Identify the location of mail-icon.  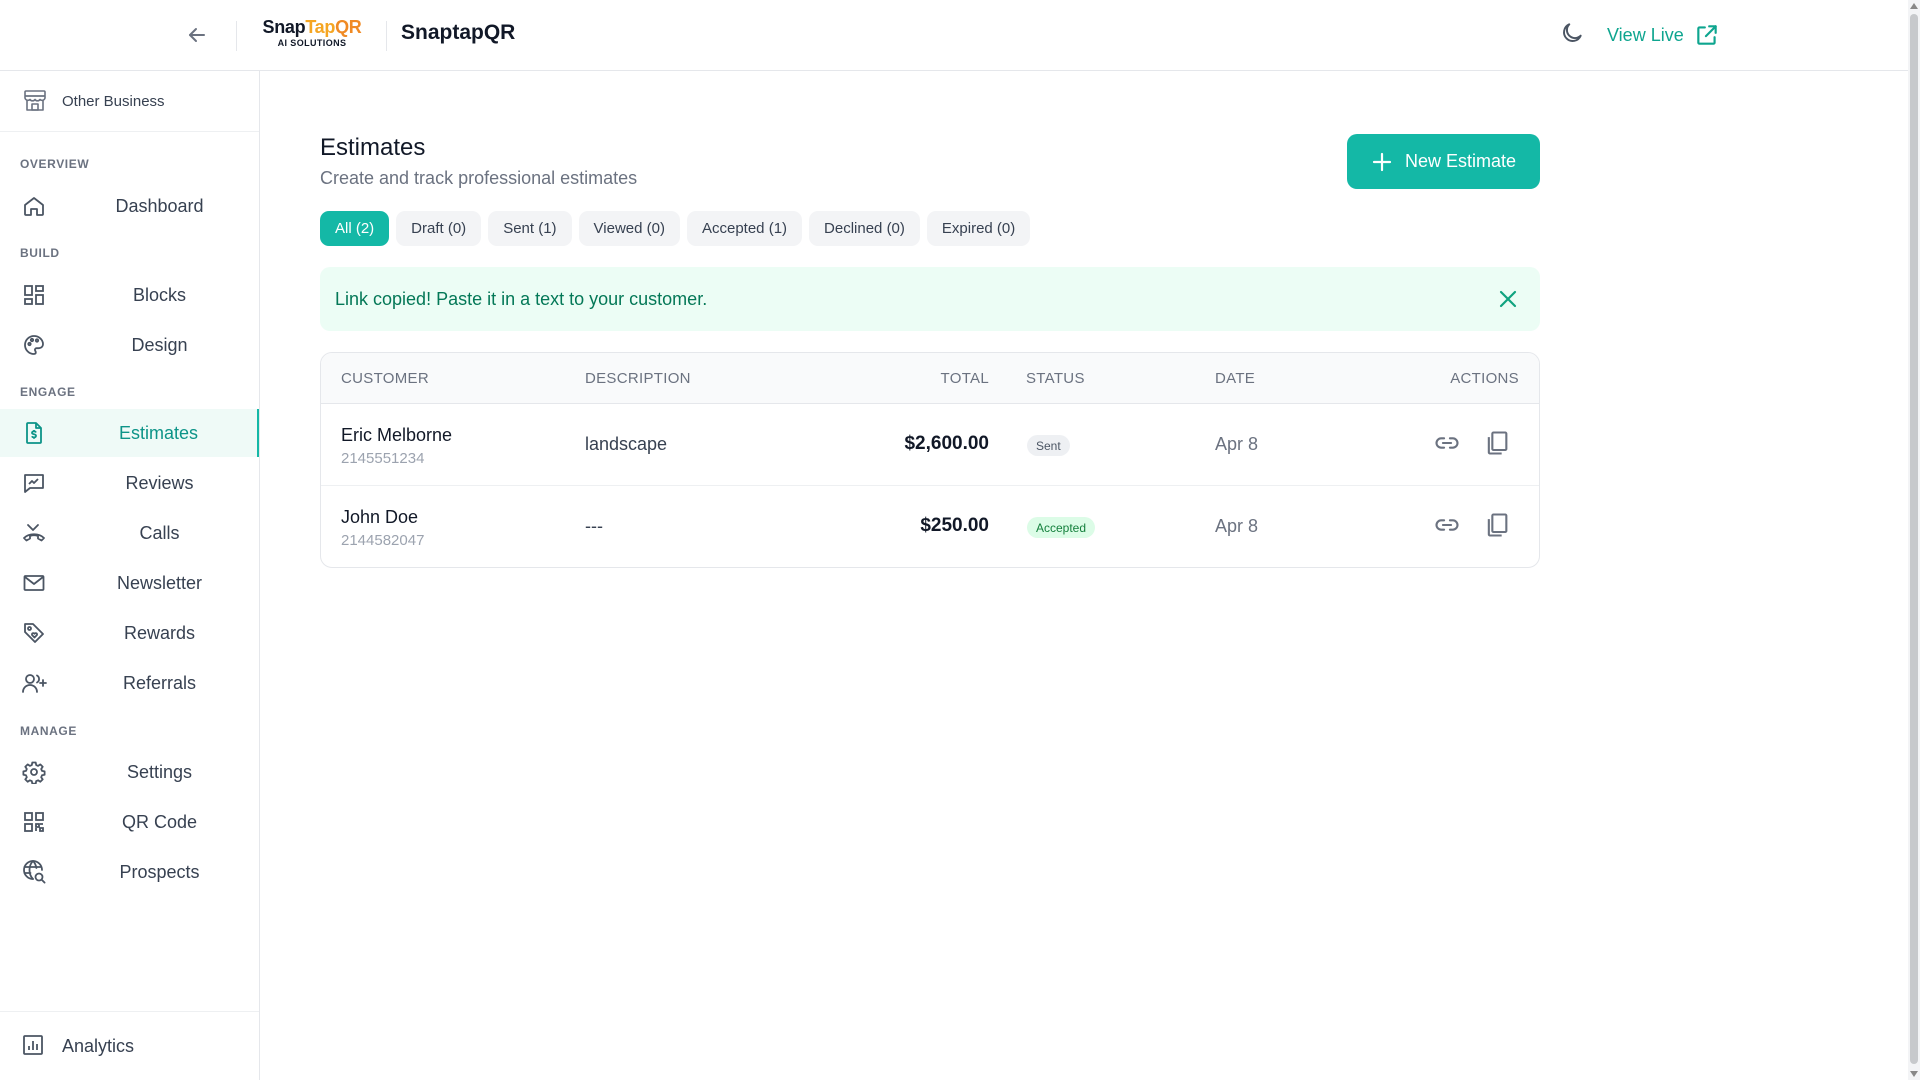
(34, 583).